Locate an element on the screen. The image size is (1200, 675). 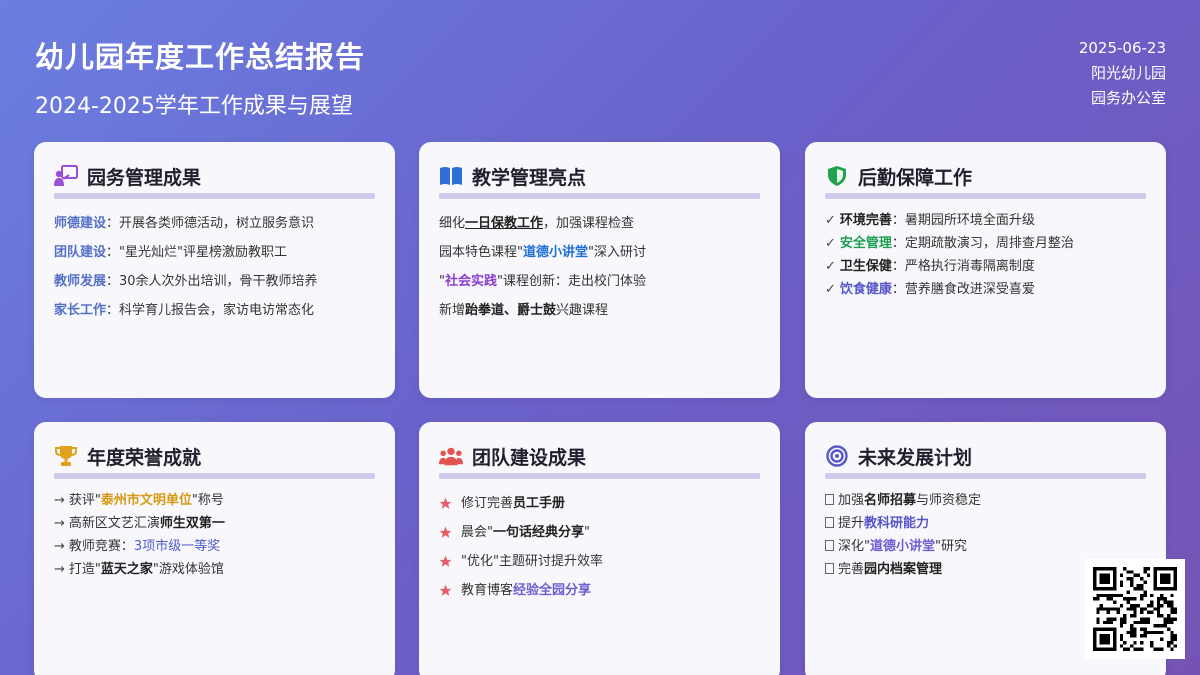
list-item: ✓ 卫生保健：严格执行消毒隔离制度 is located at coordinates (930, 266).